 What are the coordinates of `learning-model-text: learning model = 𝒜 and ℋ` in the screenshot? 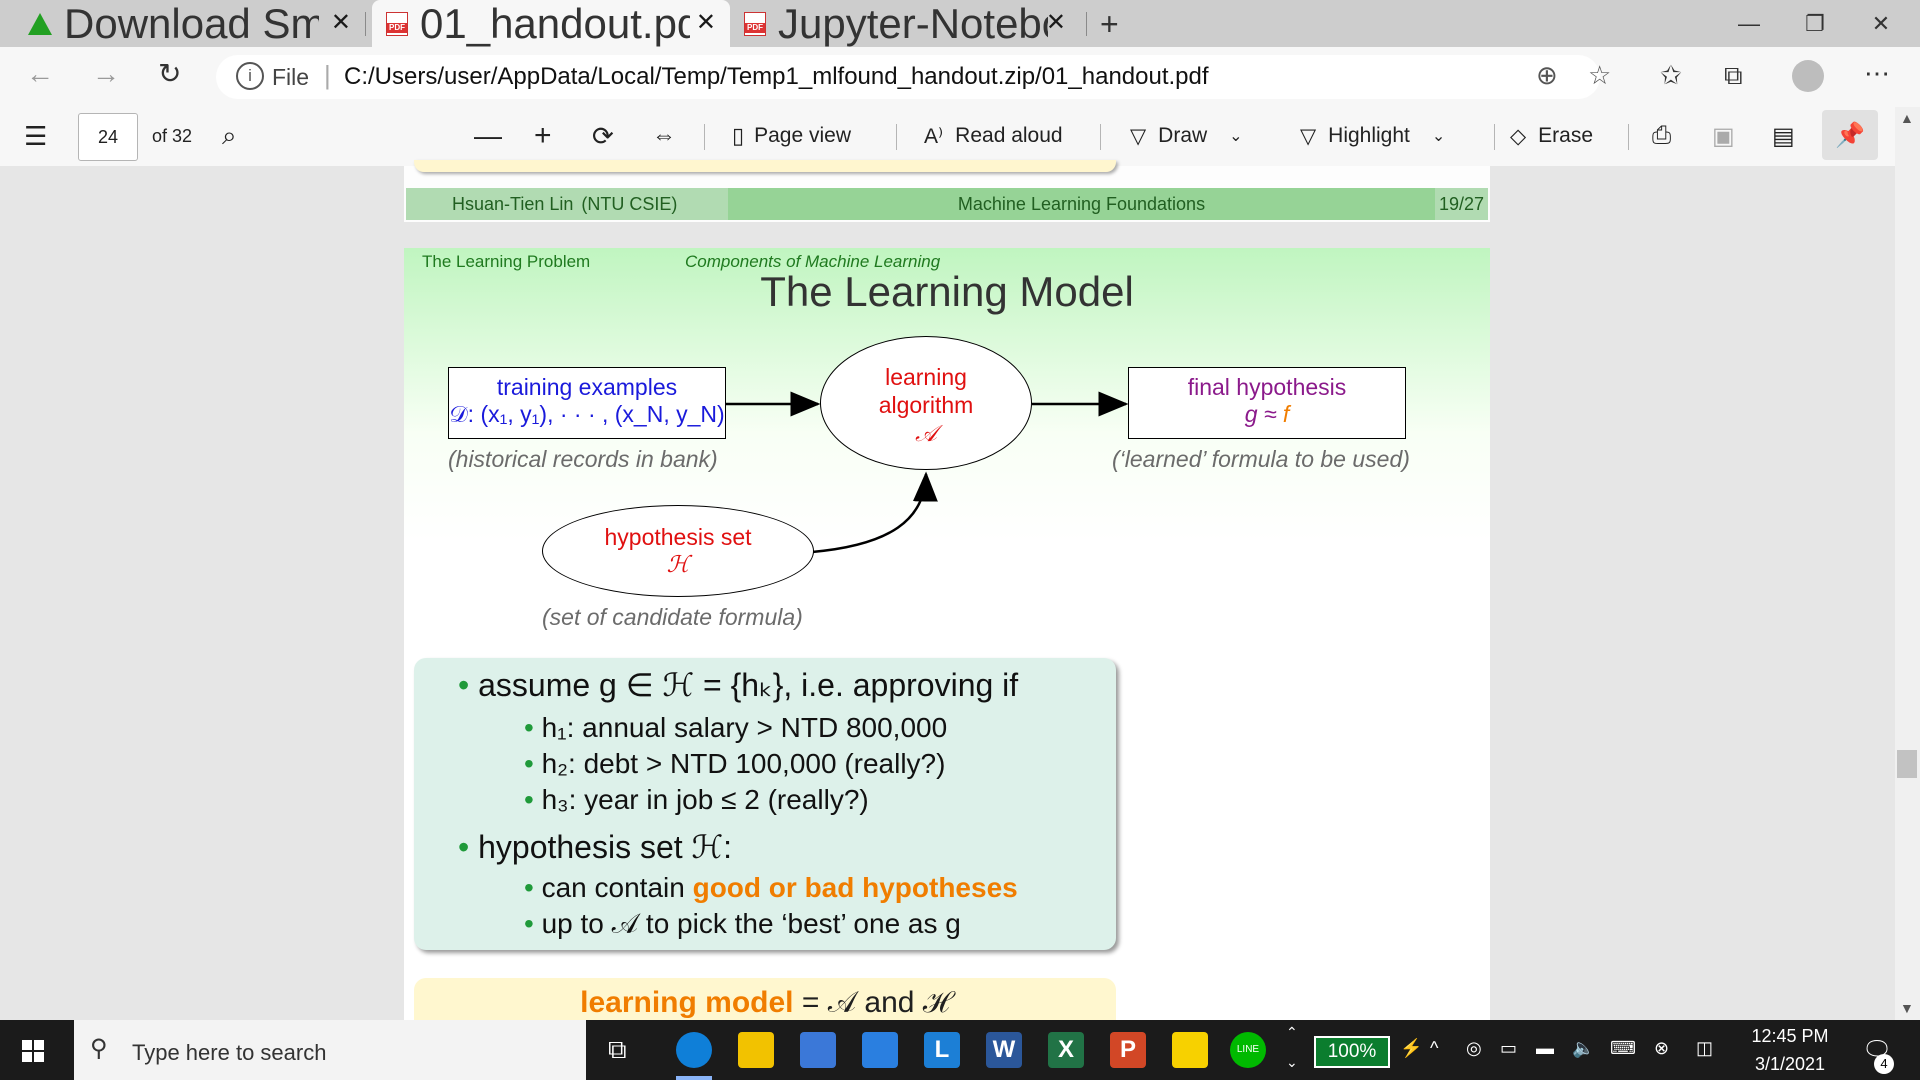 It's located at (765, 1003).